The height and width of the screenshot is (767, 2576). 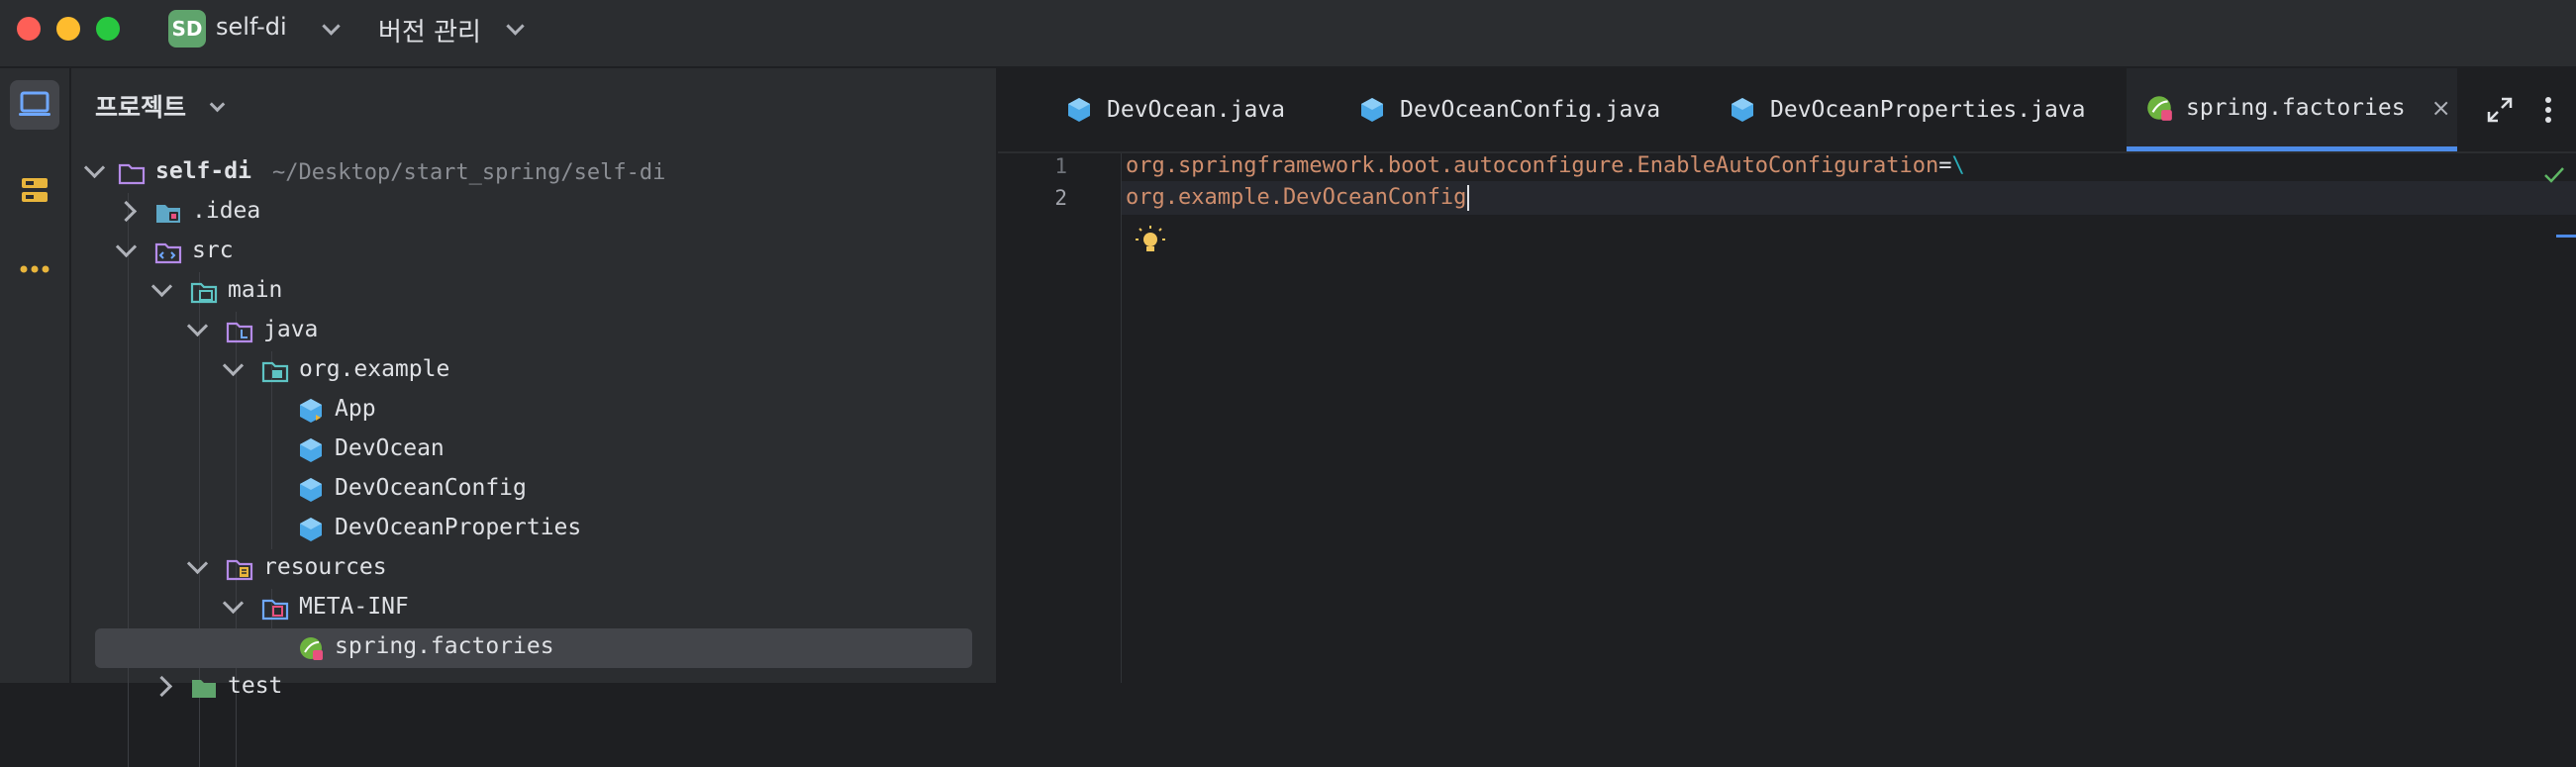 What do you see at coordinates (515, 26) in the screenshot?
I see `version-control-chevron-down-icon` at bounding box center [515, 26].